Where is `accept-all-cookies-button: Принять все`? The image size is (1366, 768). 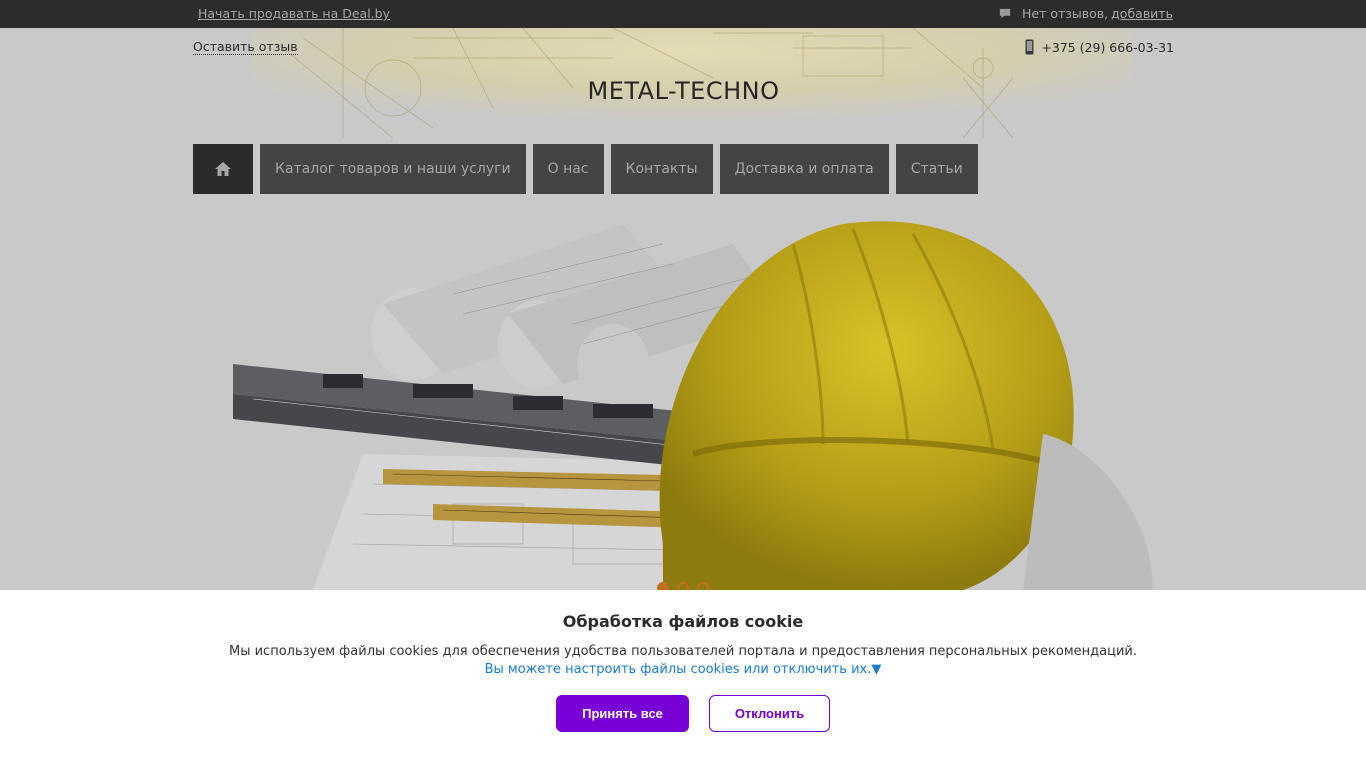
accept-all-cookies-button: Принять все is located at coordinates (622, 713).